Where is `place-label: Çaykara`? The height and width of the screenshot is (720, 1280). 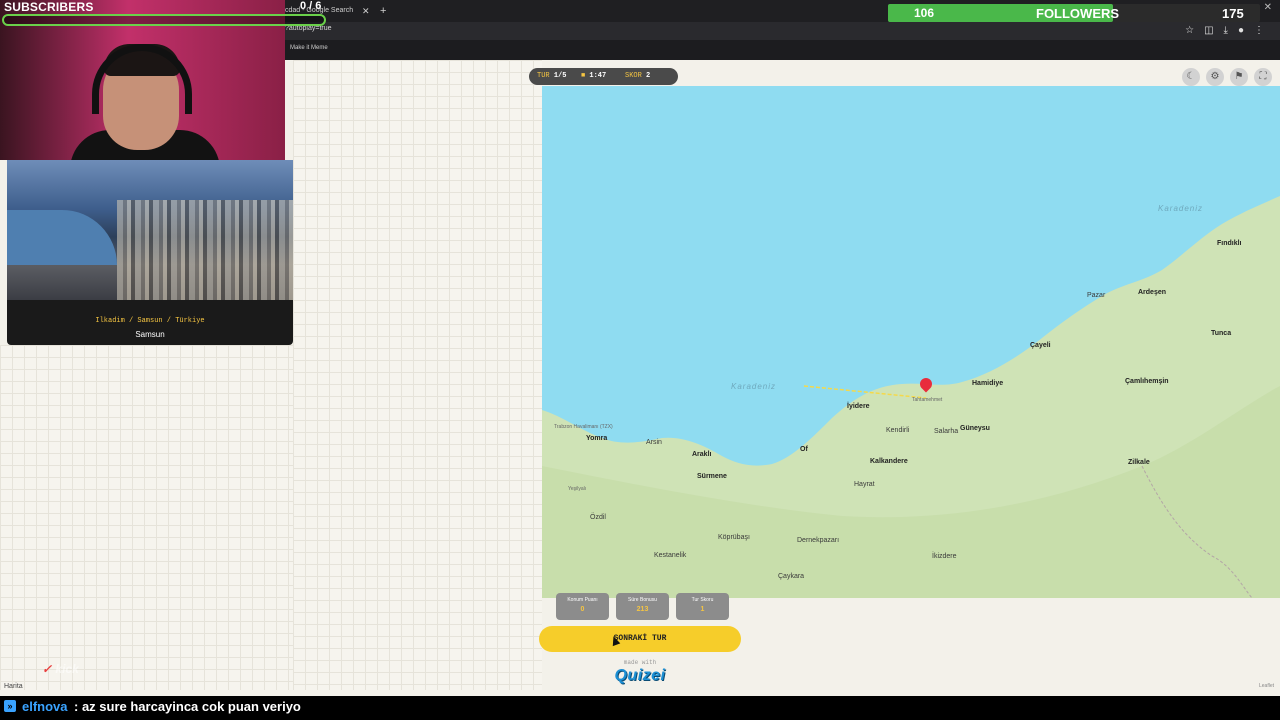
place-label: Çaykara is located at coordinates (791, 576).